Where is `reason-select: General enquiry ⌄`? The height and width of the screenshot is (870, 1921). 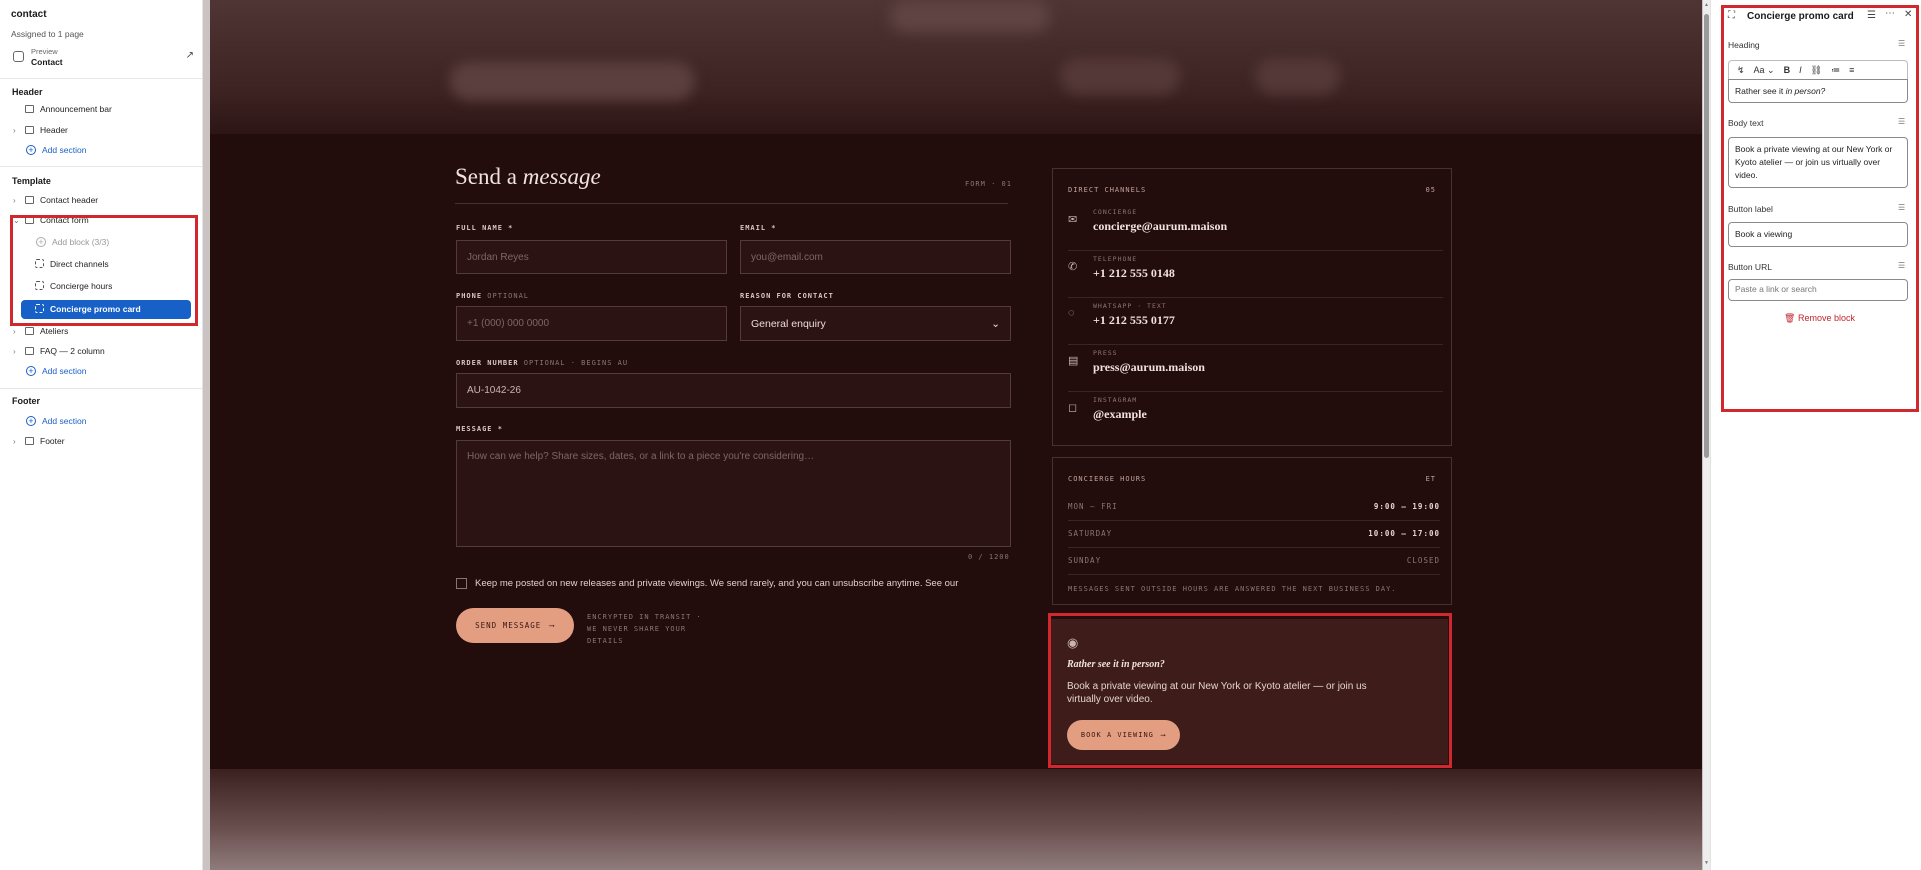 reason-select: General enquiry ⌄ is located at coordinates (875, 323).